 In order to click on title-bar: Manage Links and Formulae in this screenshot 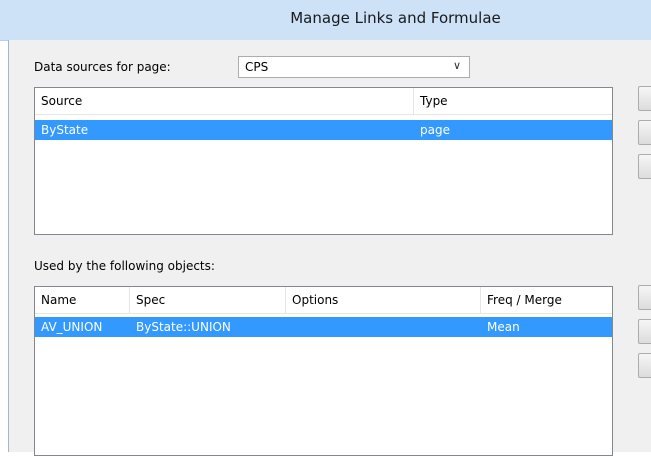, I will do `click(325, 20)`.